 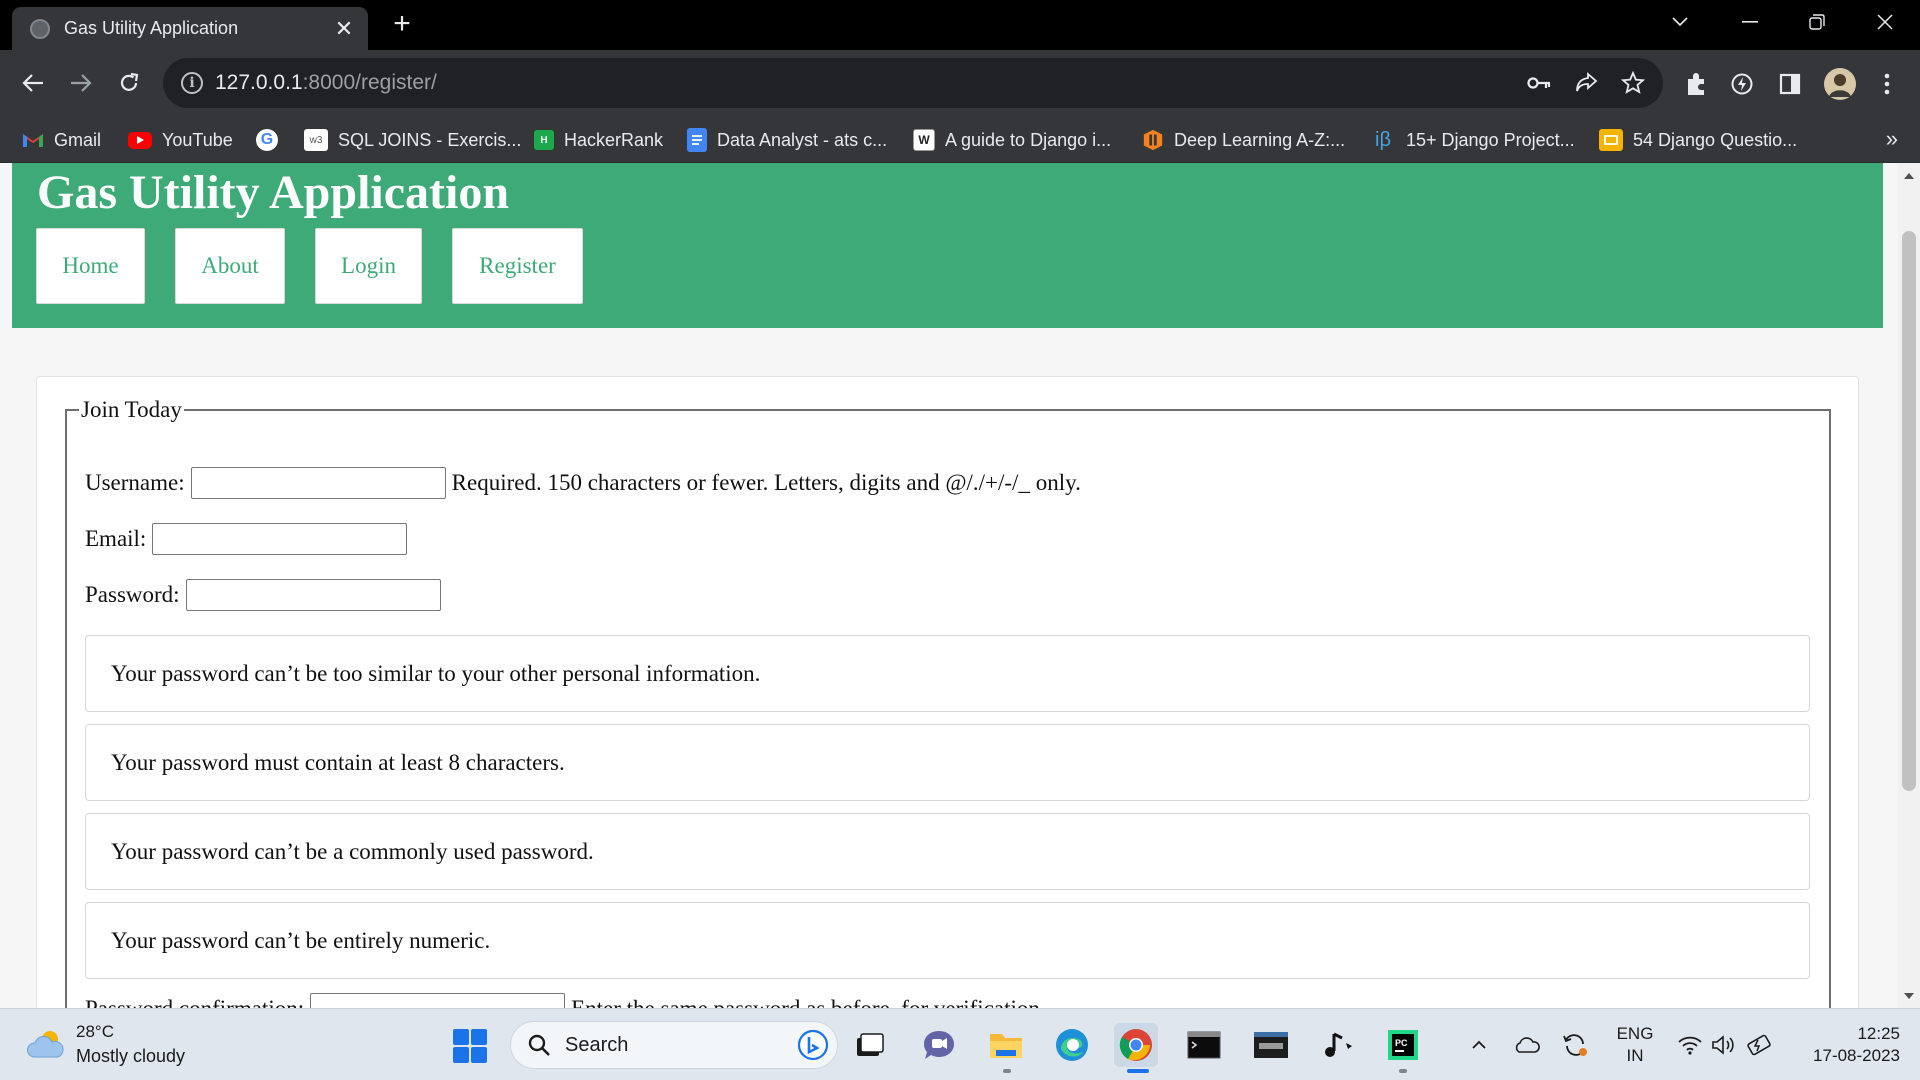 I want to click on volume-icon, so click(x=1723, y=1045).